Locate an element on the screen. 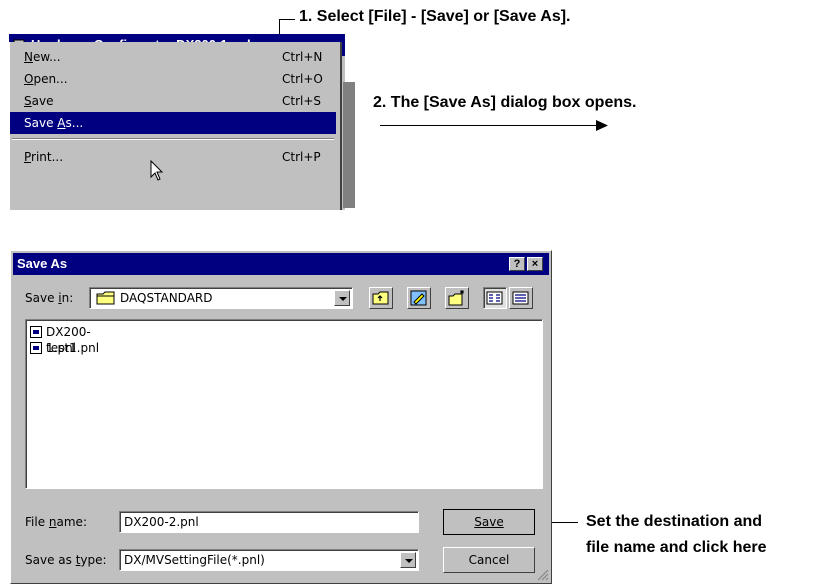 The height and width of the screenshot is (588, 827). menu-separator is located at coordinates (173, 139).